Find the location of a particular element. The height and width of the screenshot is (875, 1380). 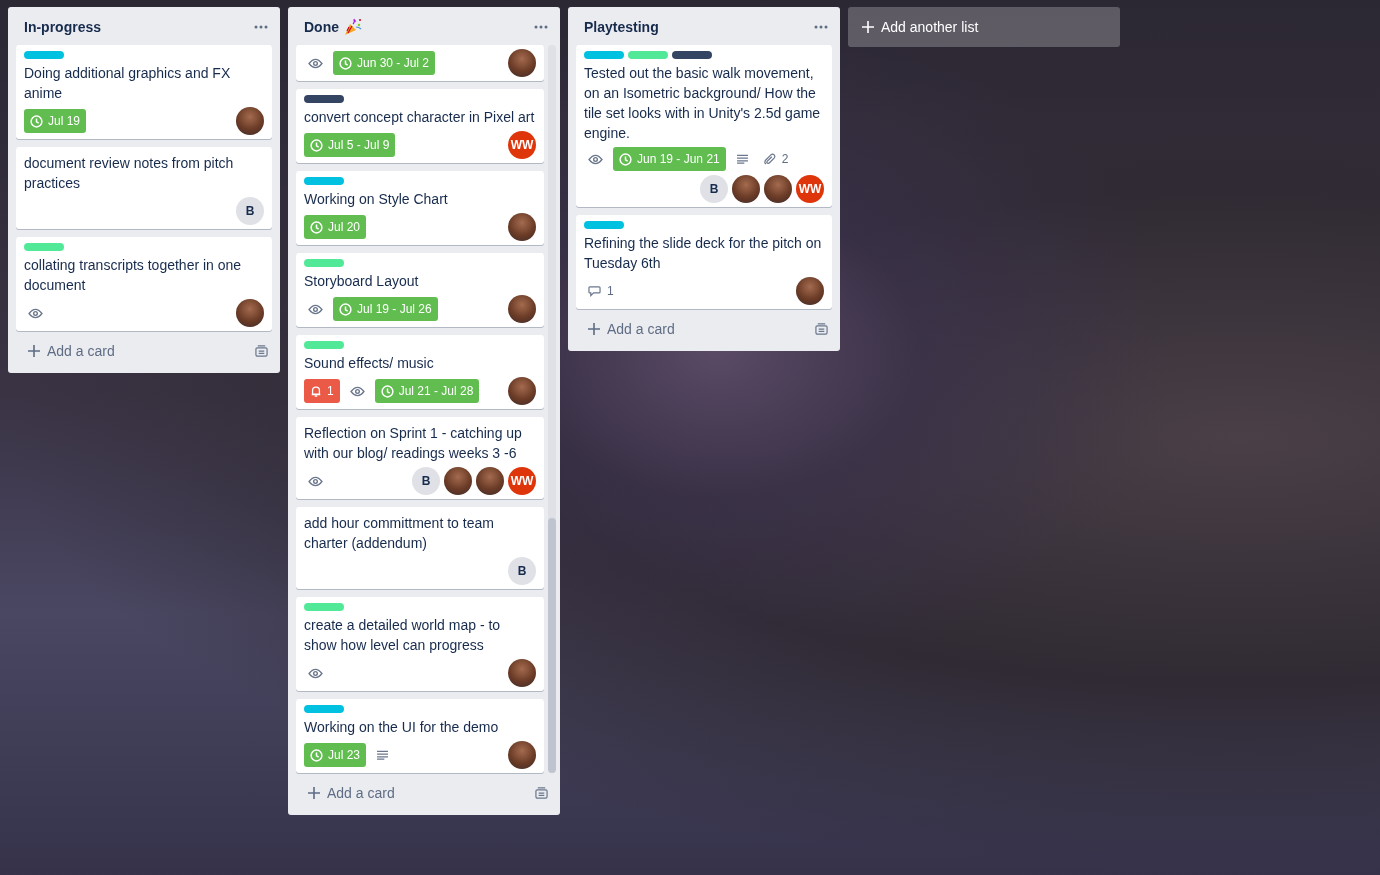

add-list-button: Add another list is located at coordinates (984, 27).